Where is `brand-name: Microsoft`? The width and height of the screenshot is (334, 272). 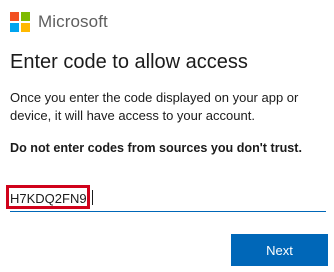 brand-name: Microsoft is located at coordinates (73, 21).